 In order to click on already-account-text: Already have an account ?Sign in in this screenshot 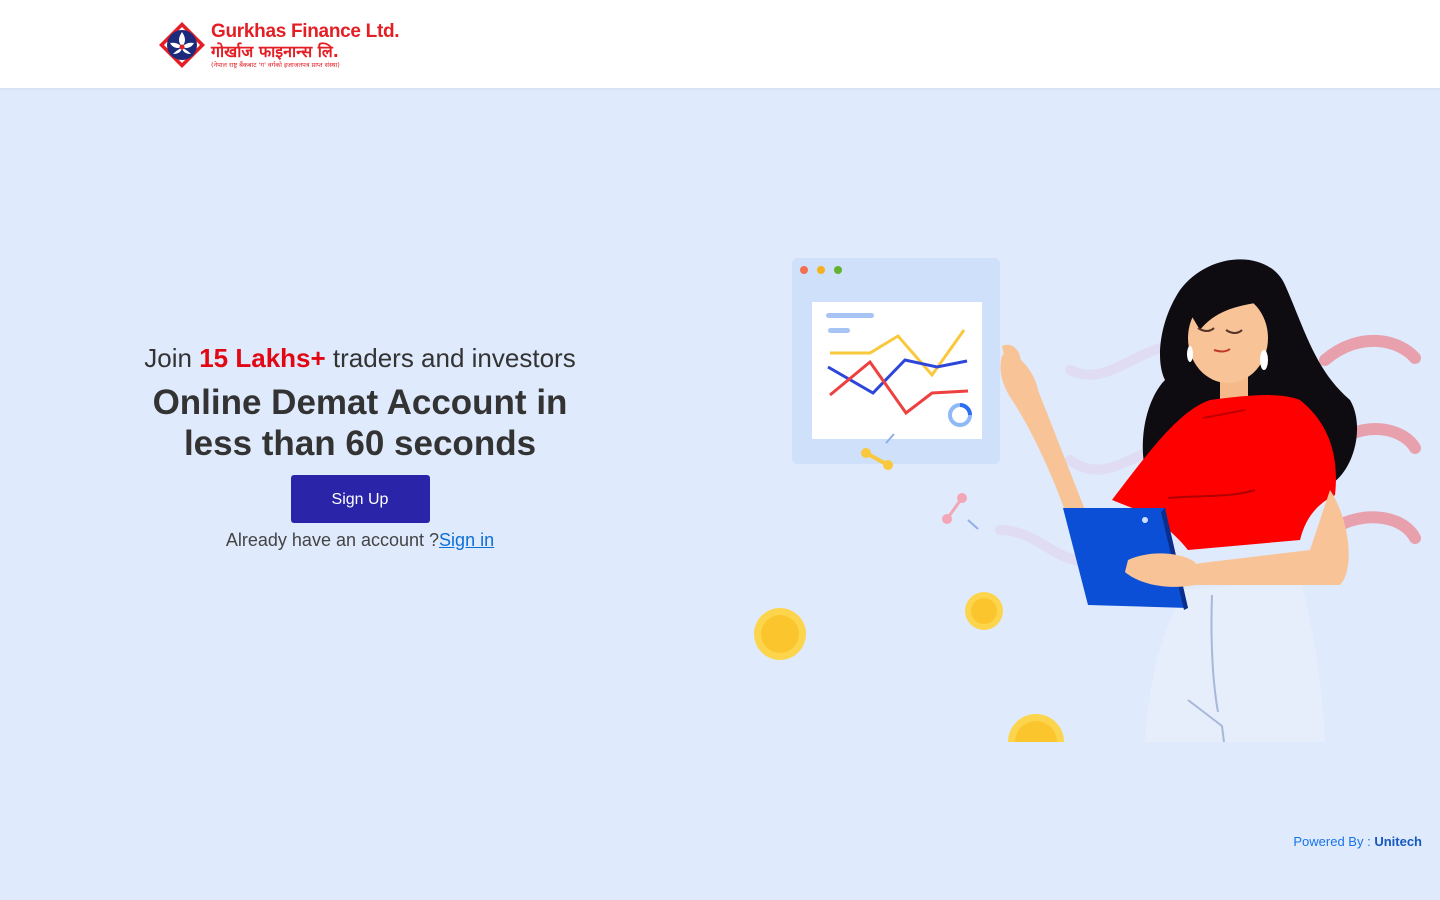, I will do `click(360, 540)`.